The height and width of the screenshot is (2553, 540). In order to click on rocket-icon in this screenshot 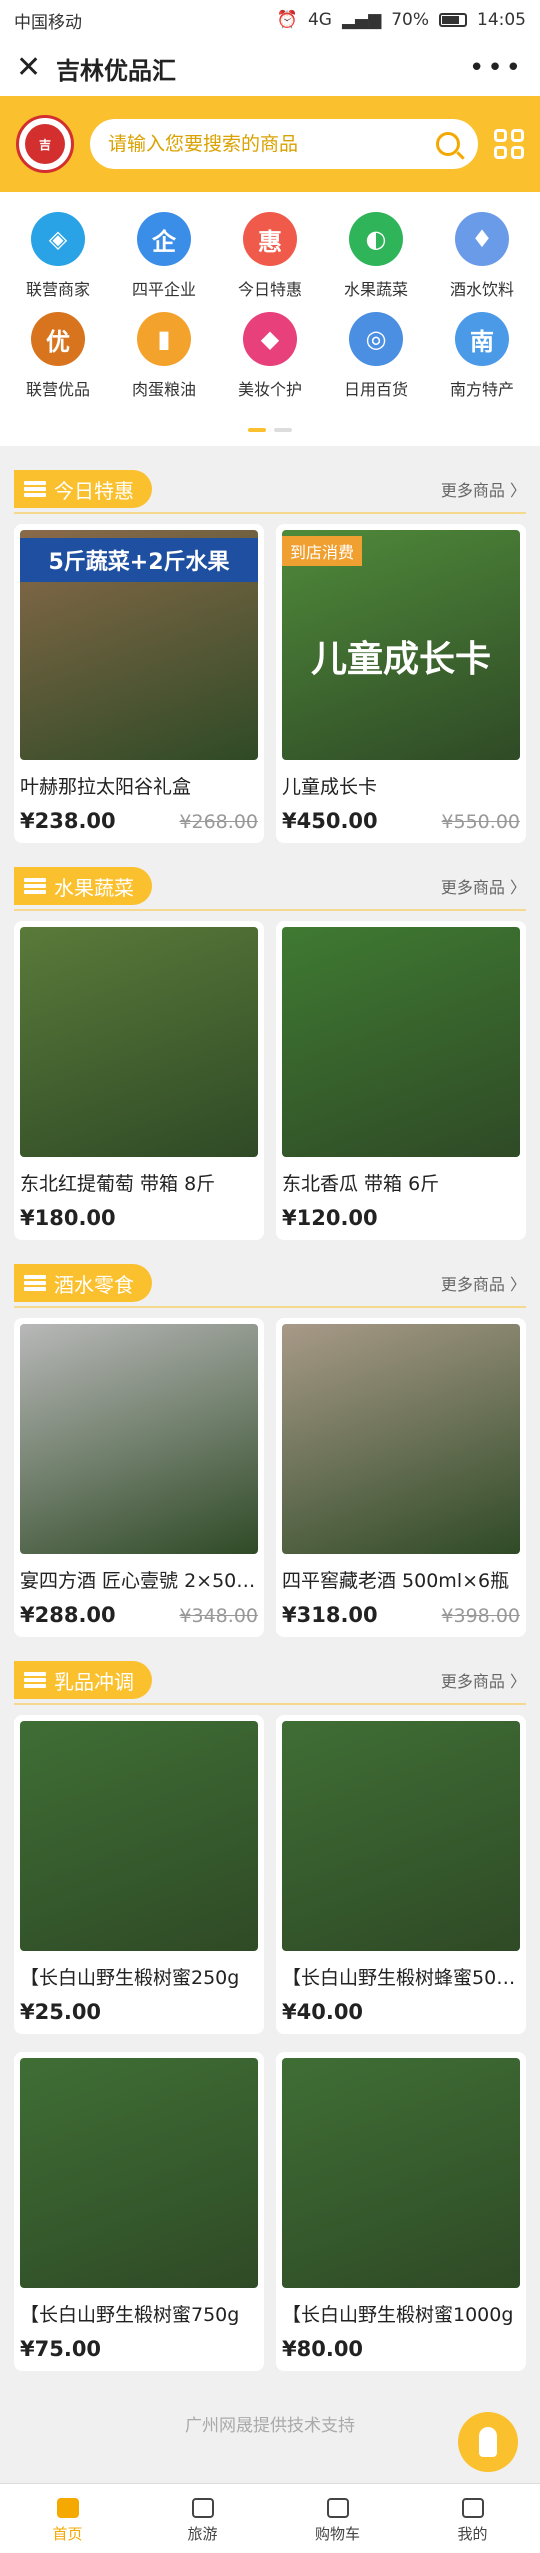, I will do `click(488, 2442)`.